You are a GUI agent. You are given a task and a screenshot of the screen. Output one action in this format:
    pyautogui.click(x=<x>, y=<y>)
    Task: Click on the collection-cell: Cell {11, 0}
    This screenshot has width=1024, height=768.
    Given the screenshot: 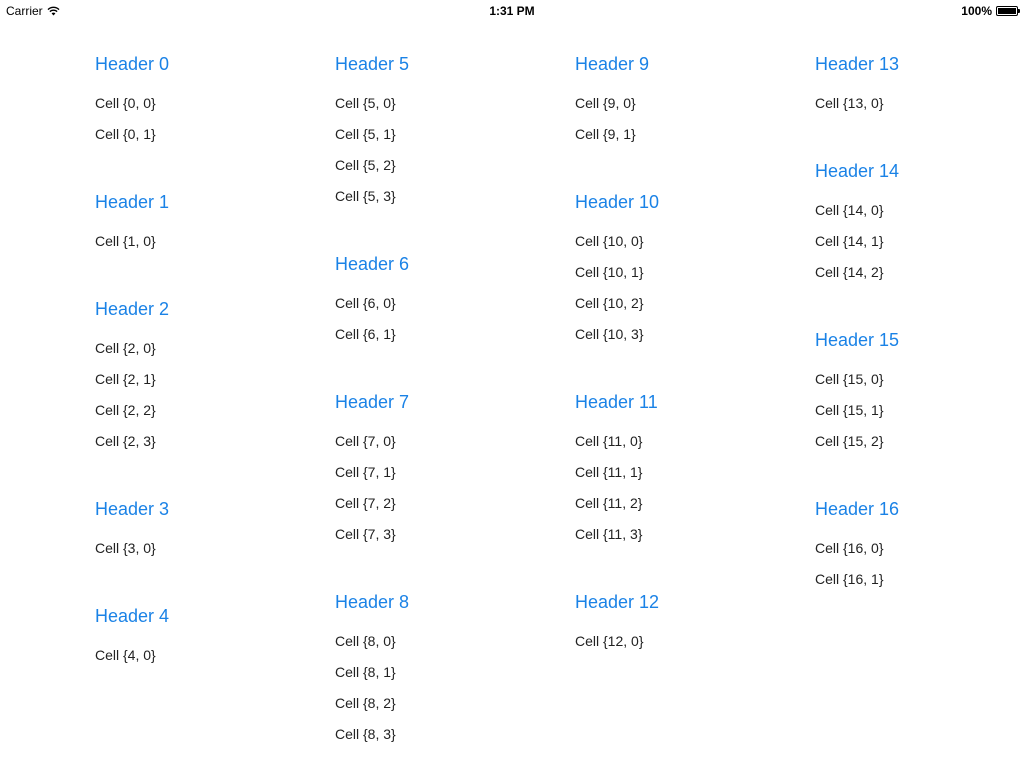 What is the action you would take?
    pyautogui.click(x=608, y=441)
    